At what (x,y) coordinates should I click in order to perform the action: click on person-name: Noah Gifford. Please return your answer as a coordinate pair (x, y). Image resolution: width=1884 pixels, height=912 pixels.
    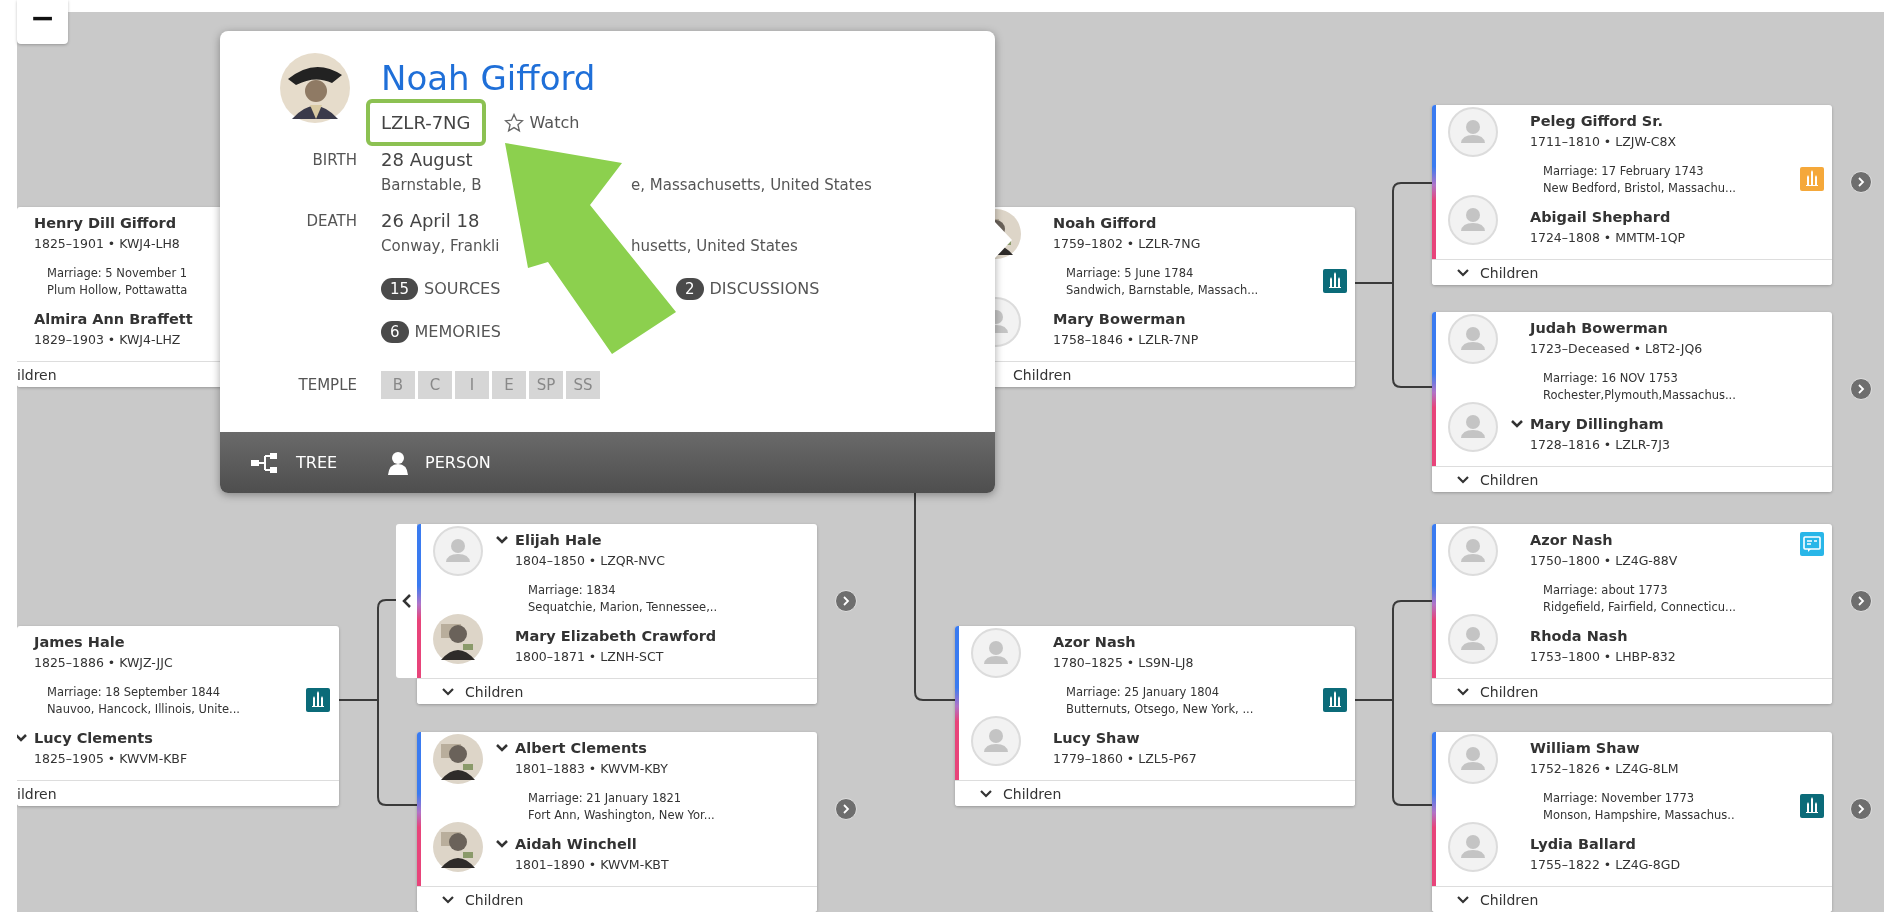
    Looking at the image, I should click on (1105, 223).